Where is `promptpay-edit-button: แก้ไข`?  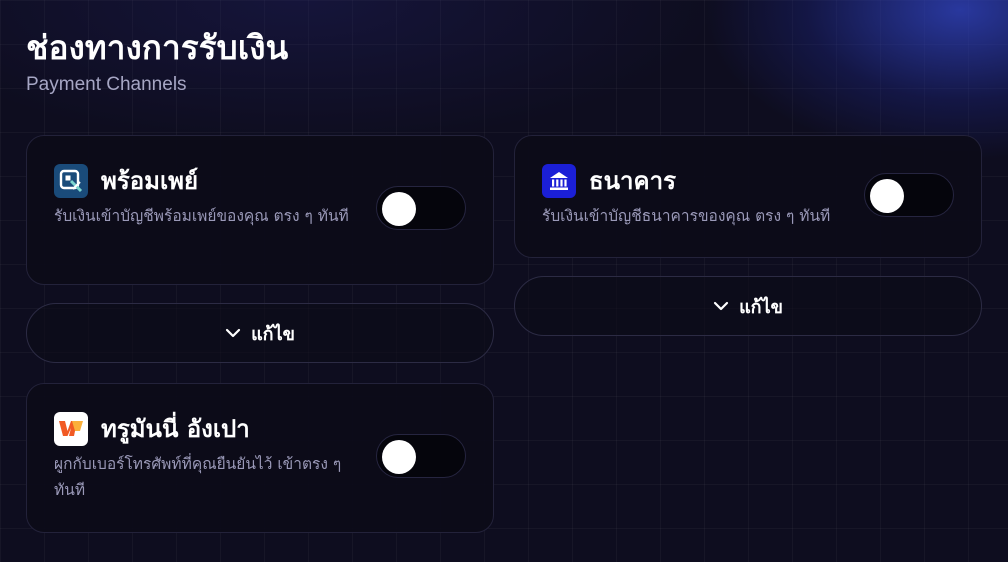 promptpay-edit-button: แก้ไข is located at coordinates (260, 333).